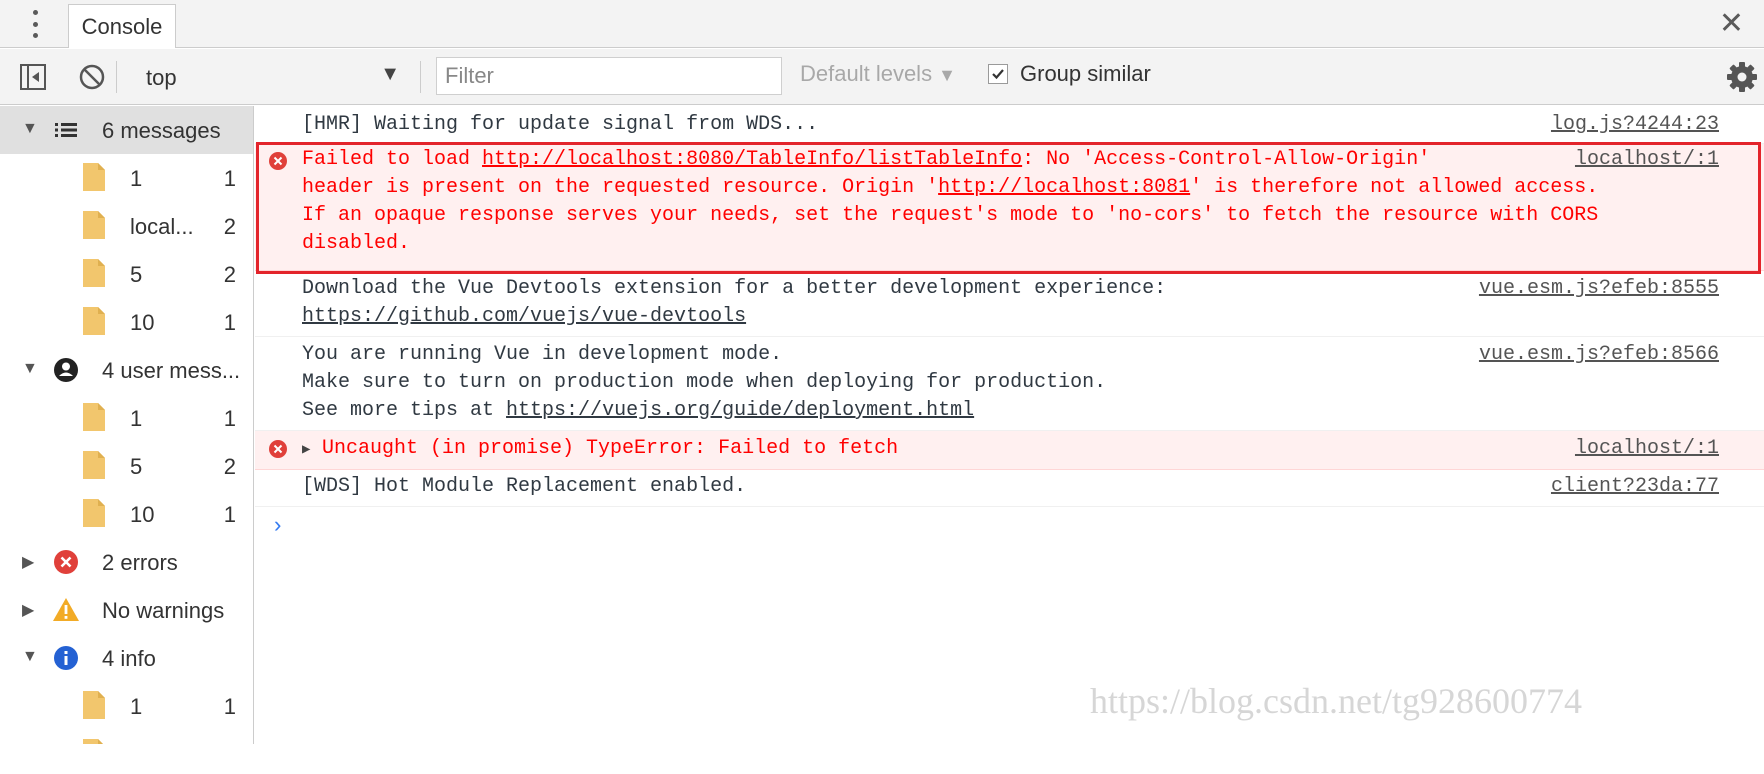 This screenshot has width=1764, height=774. What do you see at coordinates (1064, 187) in the screenshot?
I see `message-origin-link: http://localhost:8081` at bounding box center [1064, 187].